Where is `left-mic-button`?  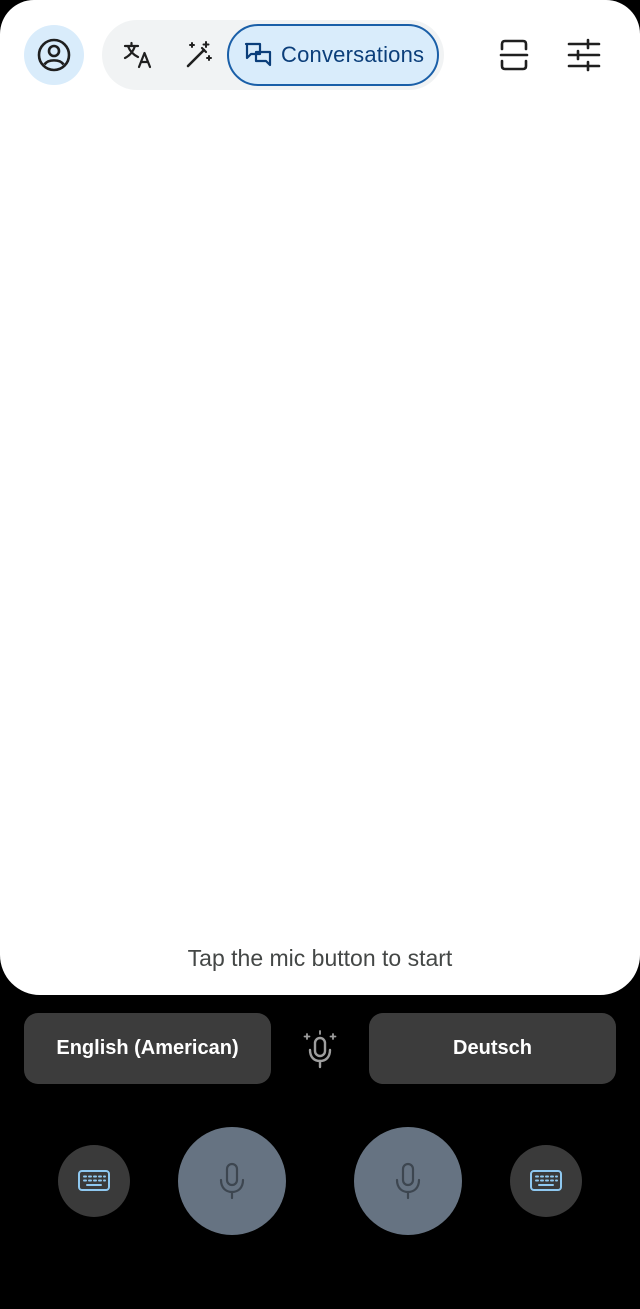 left-mic-button is located at coordinates (232, 1181).